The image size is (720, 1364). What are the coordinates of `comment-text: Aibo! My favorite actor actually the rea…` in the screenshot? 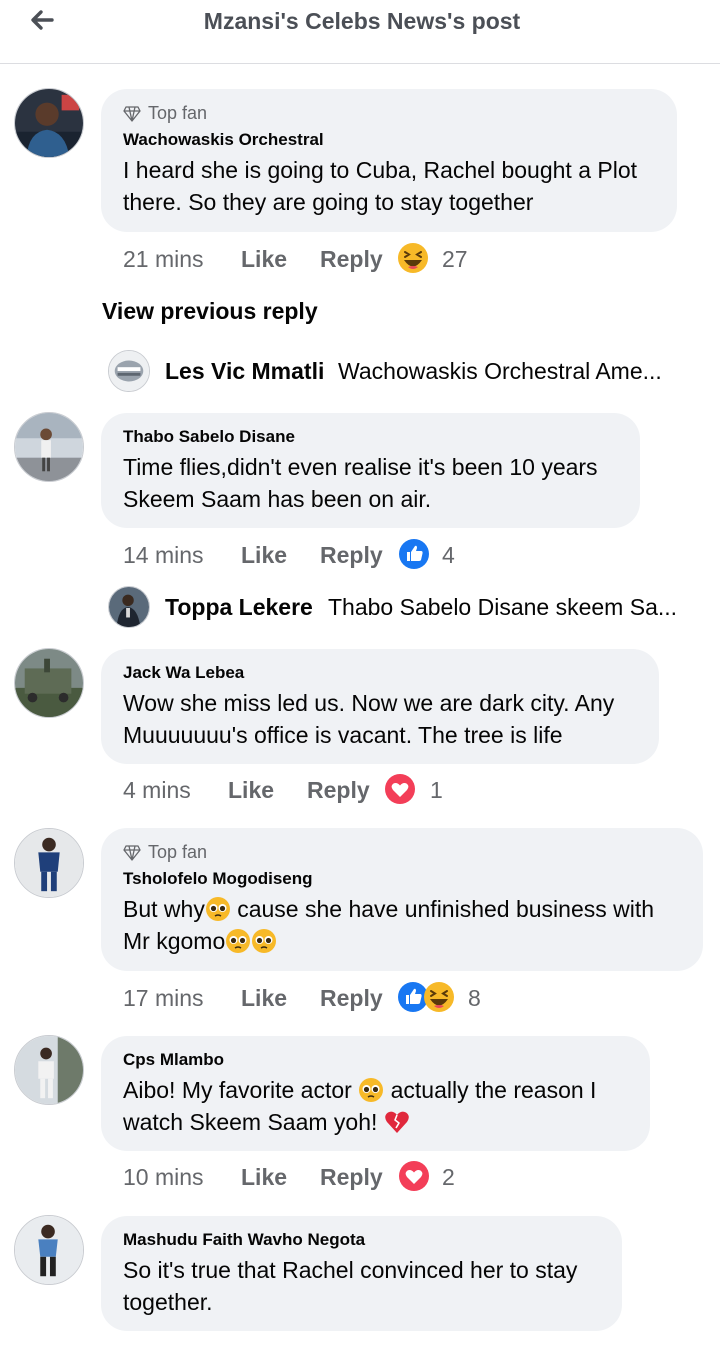 It's located at (375, 1106).